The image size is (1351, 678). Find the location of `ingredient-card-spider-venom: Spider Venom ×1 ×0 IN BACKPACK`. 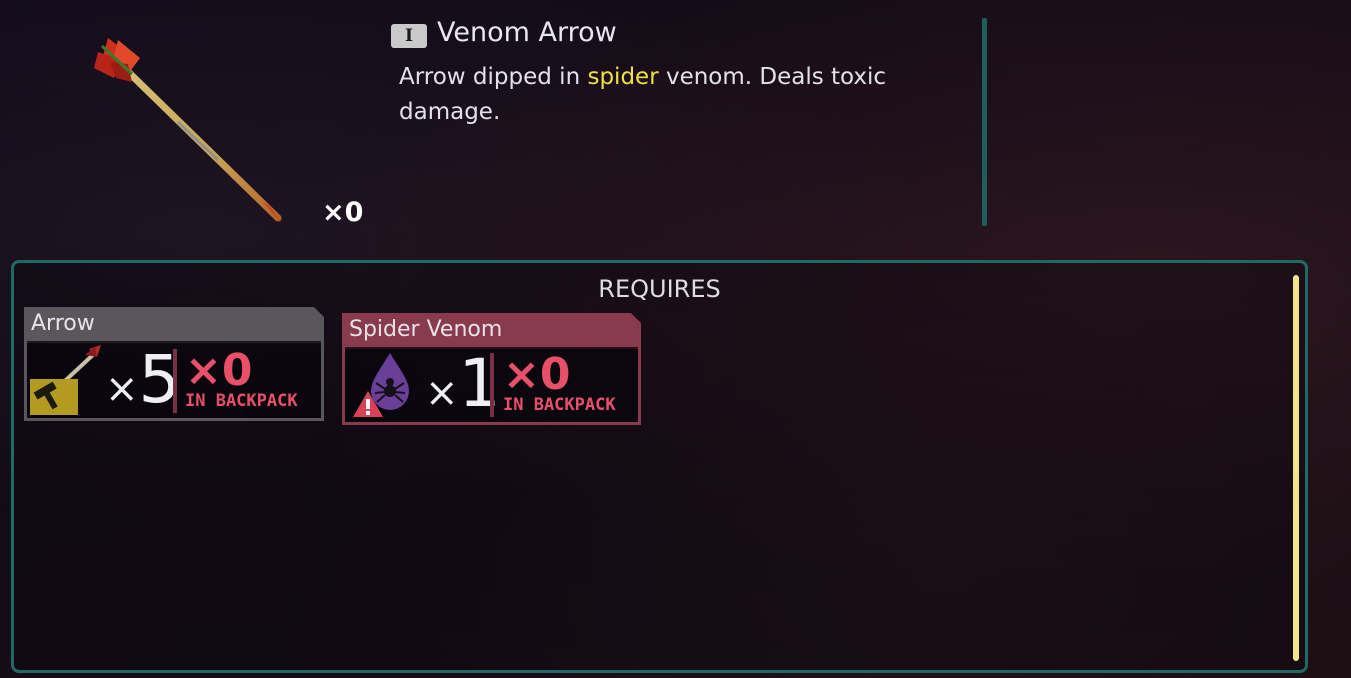

ingredient-card-spider-venom: Spider Venom ×1 ×0 IN BACKPACK is located at coordinates (491, 369).